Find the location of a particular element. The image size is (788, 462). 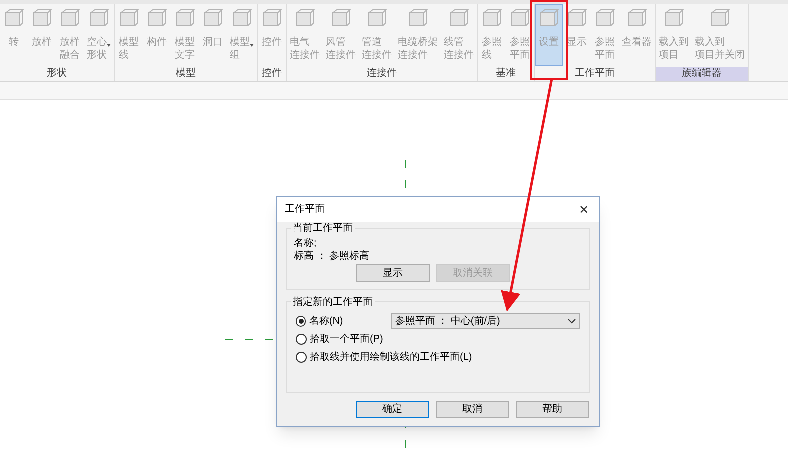

ribbon-button: 空心 形状 is located at coordinates (99, 35).